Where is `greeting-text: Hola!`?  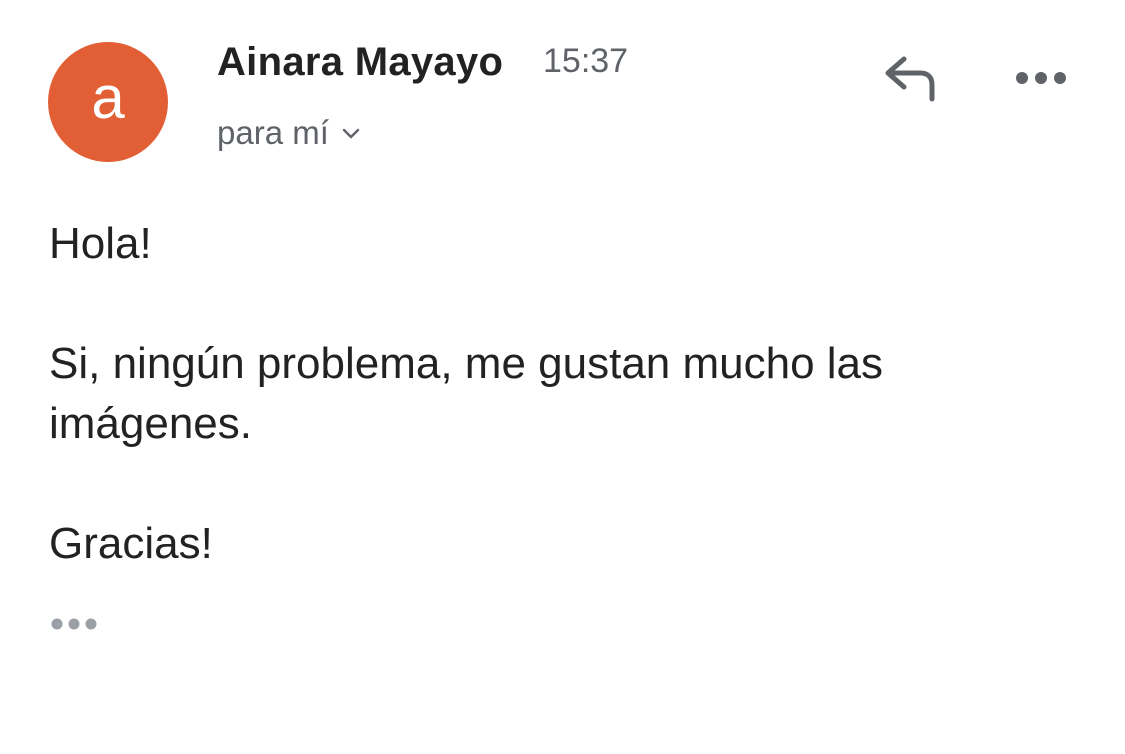 greeting-text: Hola! is located at coordinates (100, 243).